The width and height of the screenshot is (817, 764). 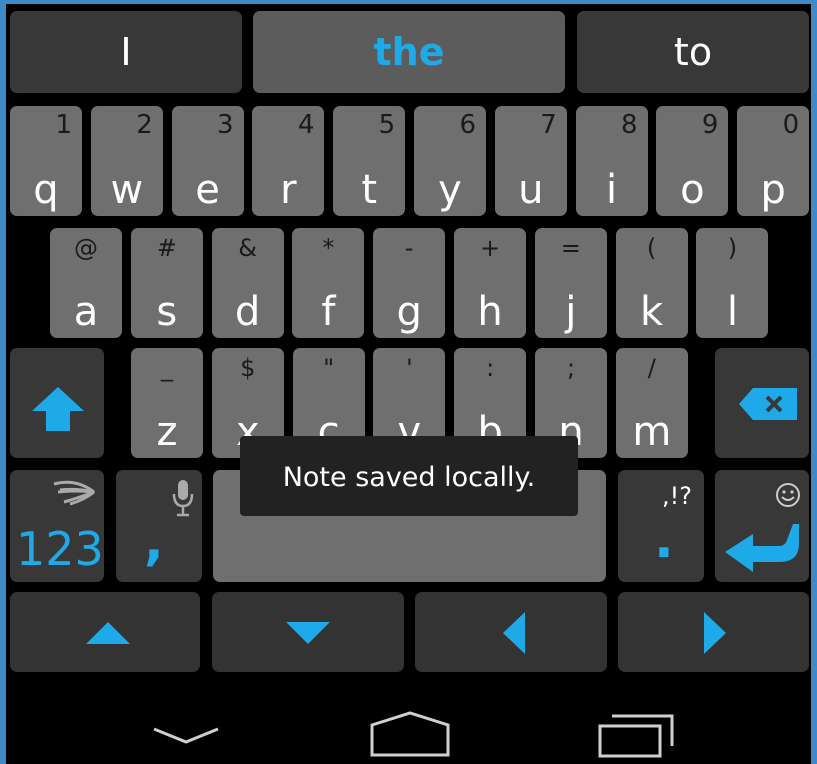 I want to click on key-h: + h, so click(x=490, y=283).